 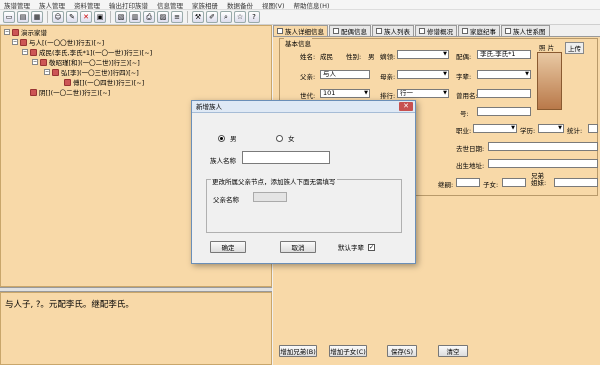 I want to click on chart-icon: ▨, so click(x=163, y=17).